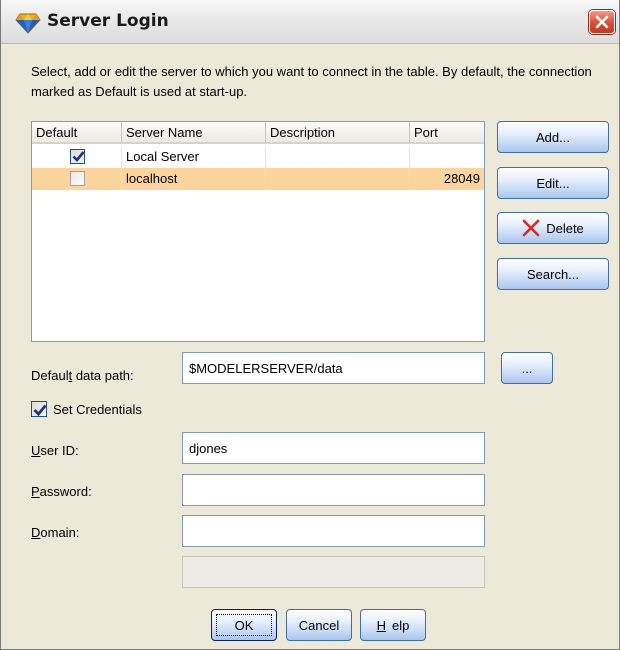 The image size is (620, 650). Describe the element at coordinates (333, 490) in the screenshot. I see `password-input` at that location.